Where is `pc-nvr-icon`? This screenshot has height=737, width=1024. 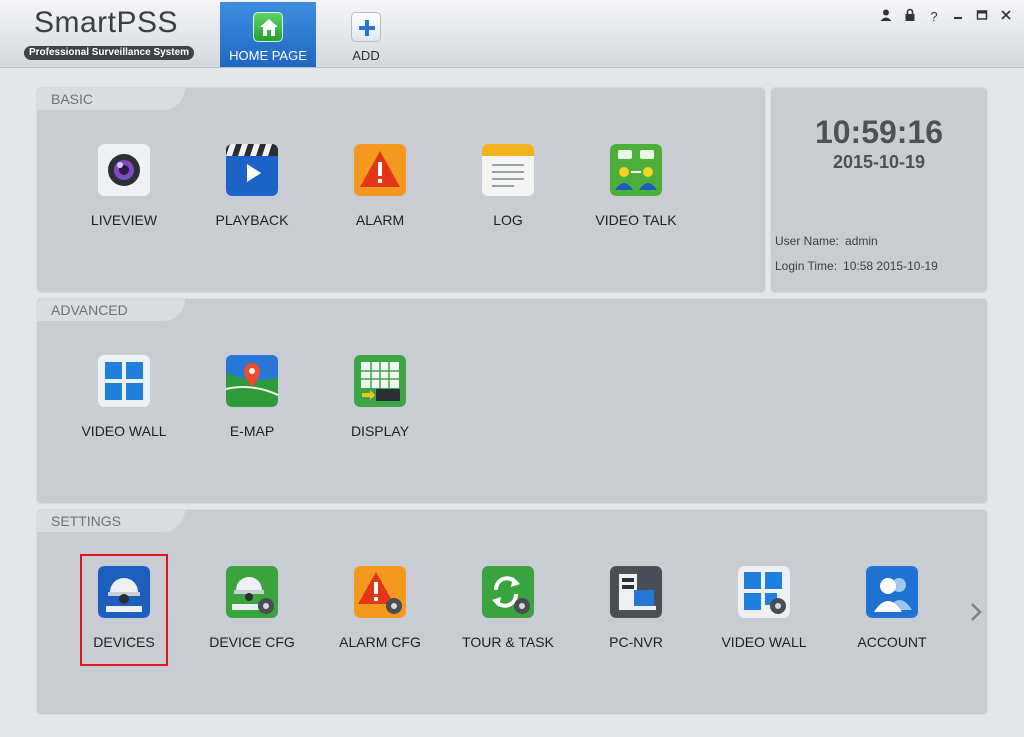 pc-nvr-icon is located at coordinates (636, 592).